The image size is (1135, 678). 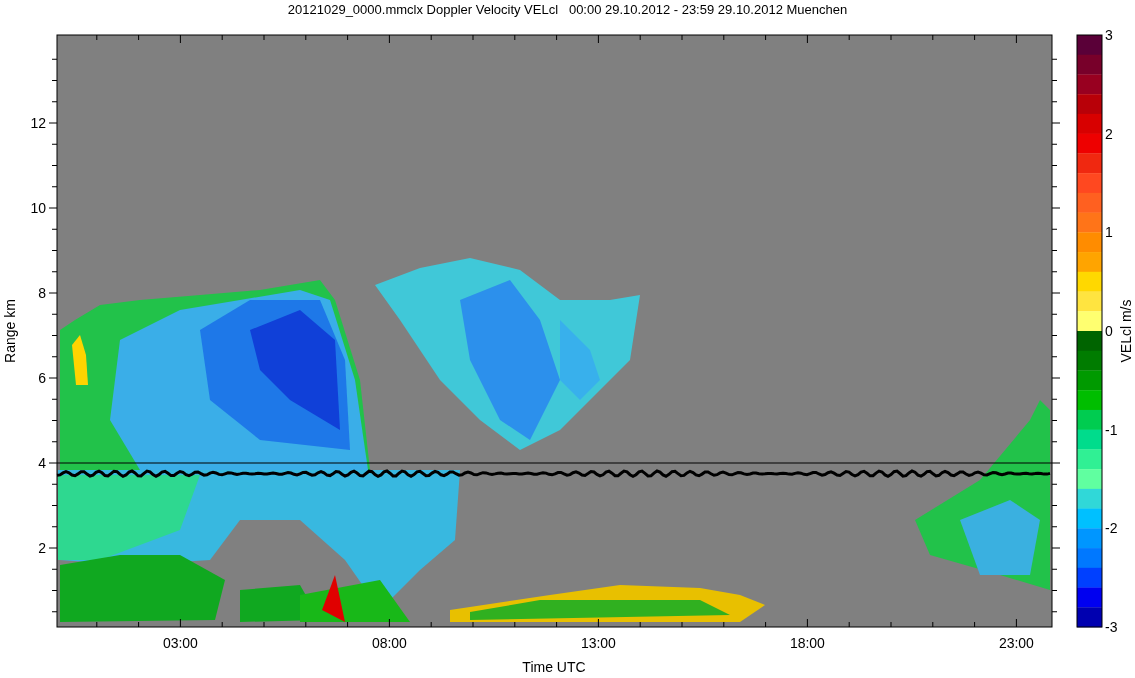 I want to click on y-axis-title: Range km, so click(x=10, y=331).